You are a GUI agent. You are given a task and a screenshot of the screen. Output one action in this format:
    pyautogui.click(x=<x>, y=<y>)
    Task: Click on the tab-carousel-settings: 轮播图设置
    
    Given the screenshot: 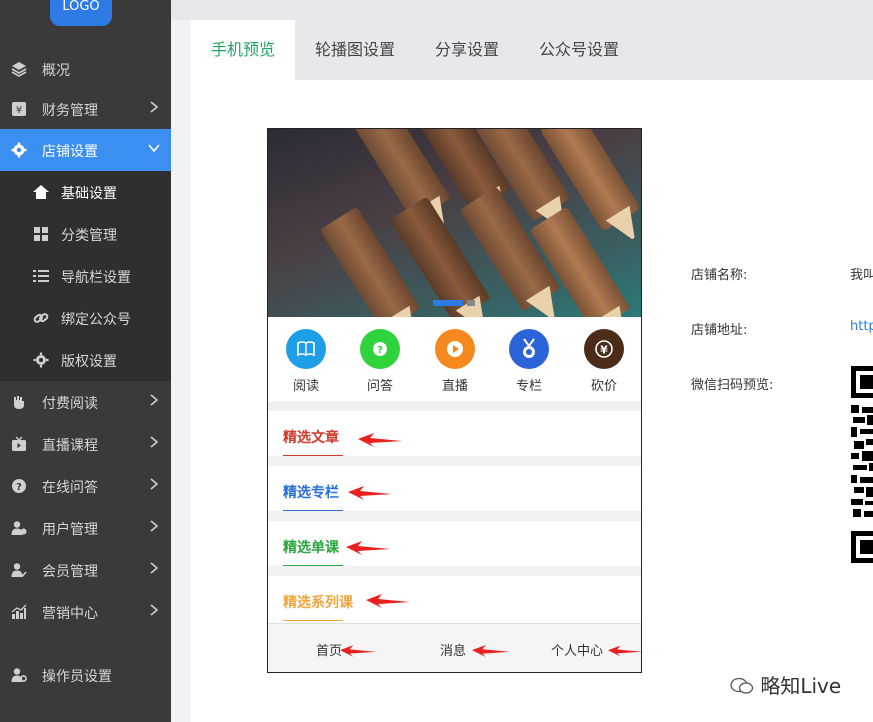 What is the action you would take?
    pyautogui.click(x=355, y=50)
    